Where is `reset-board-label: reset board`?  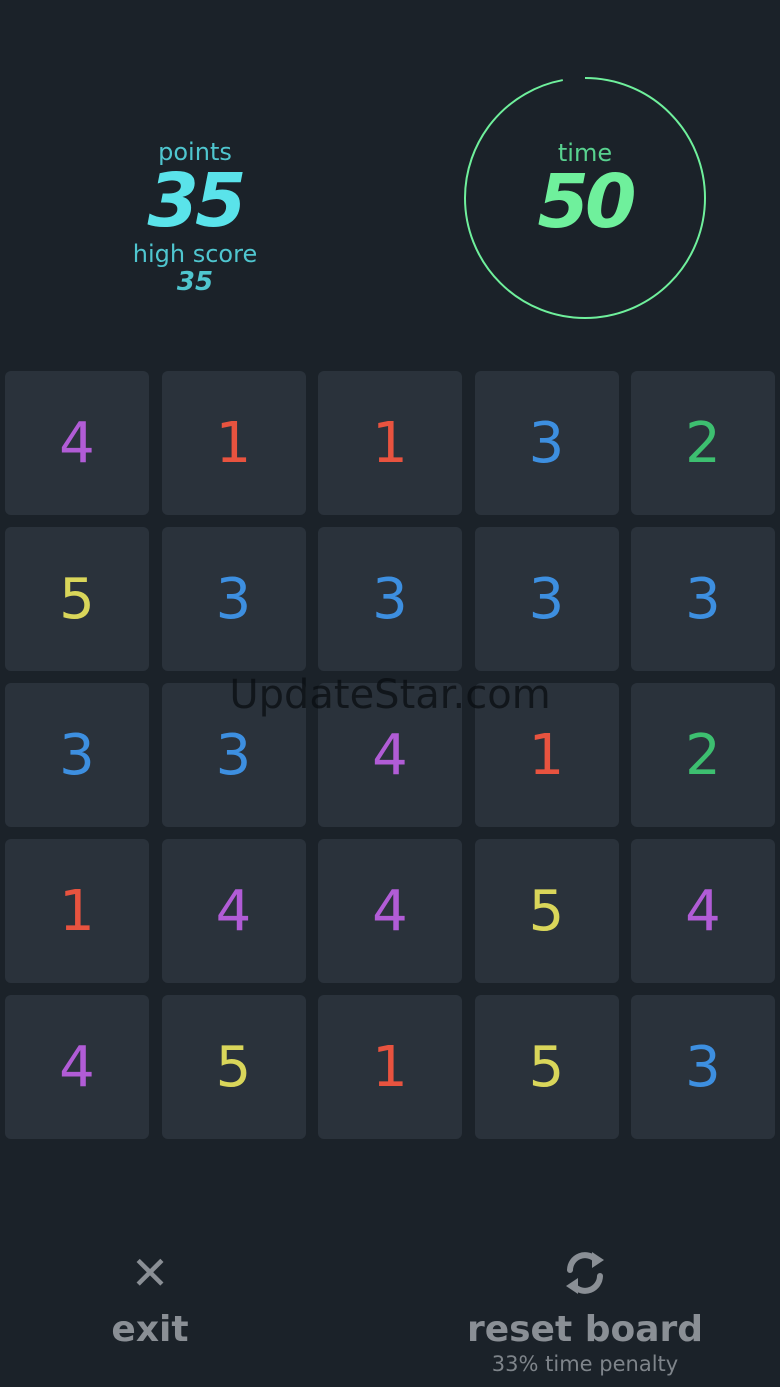 reset-board-label: reset board is located at coordinates (585, 1329).